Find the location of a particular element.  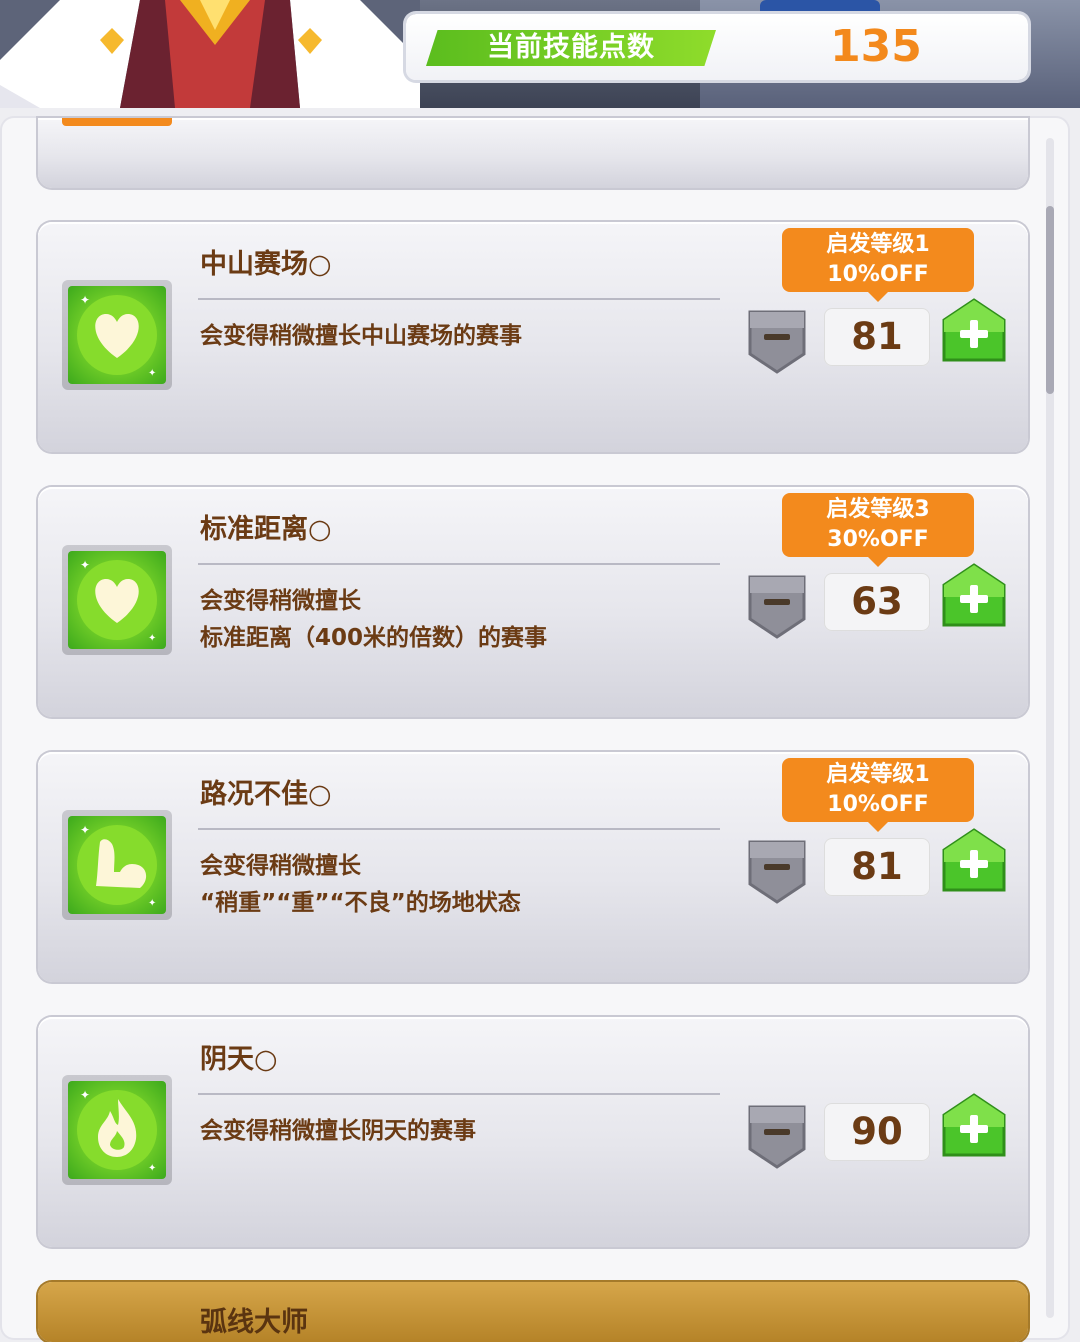

character-portrait-image is located at coordinates (210, 54).